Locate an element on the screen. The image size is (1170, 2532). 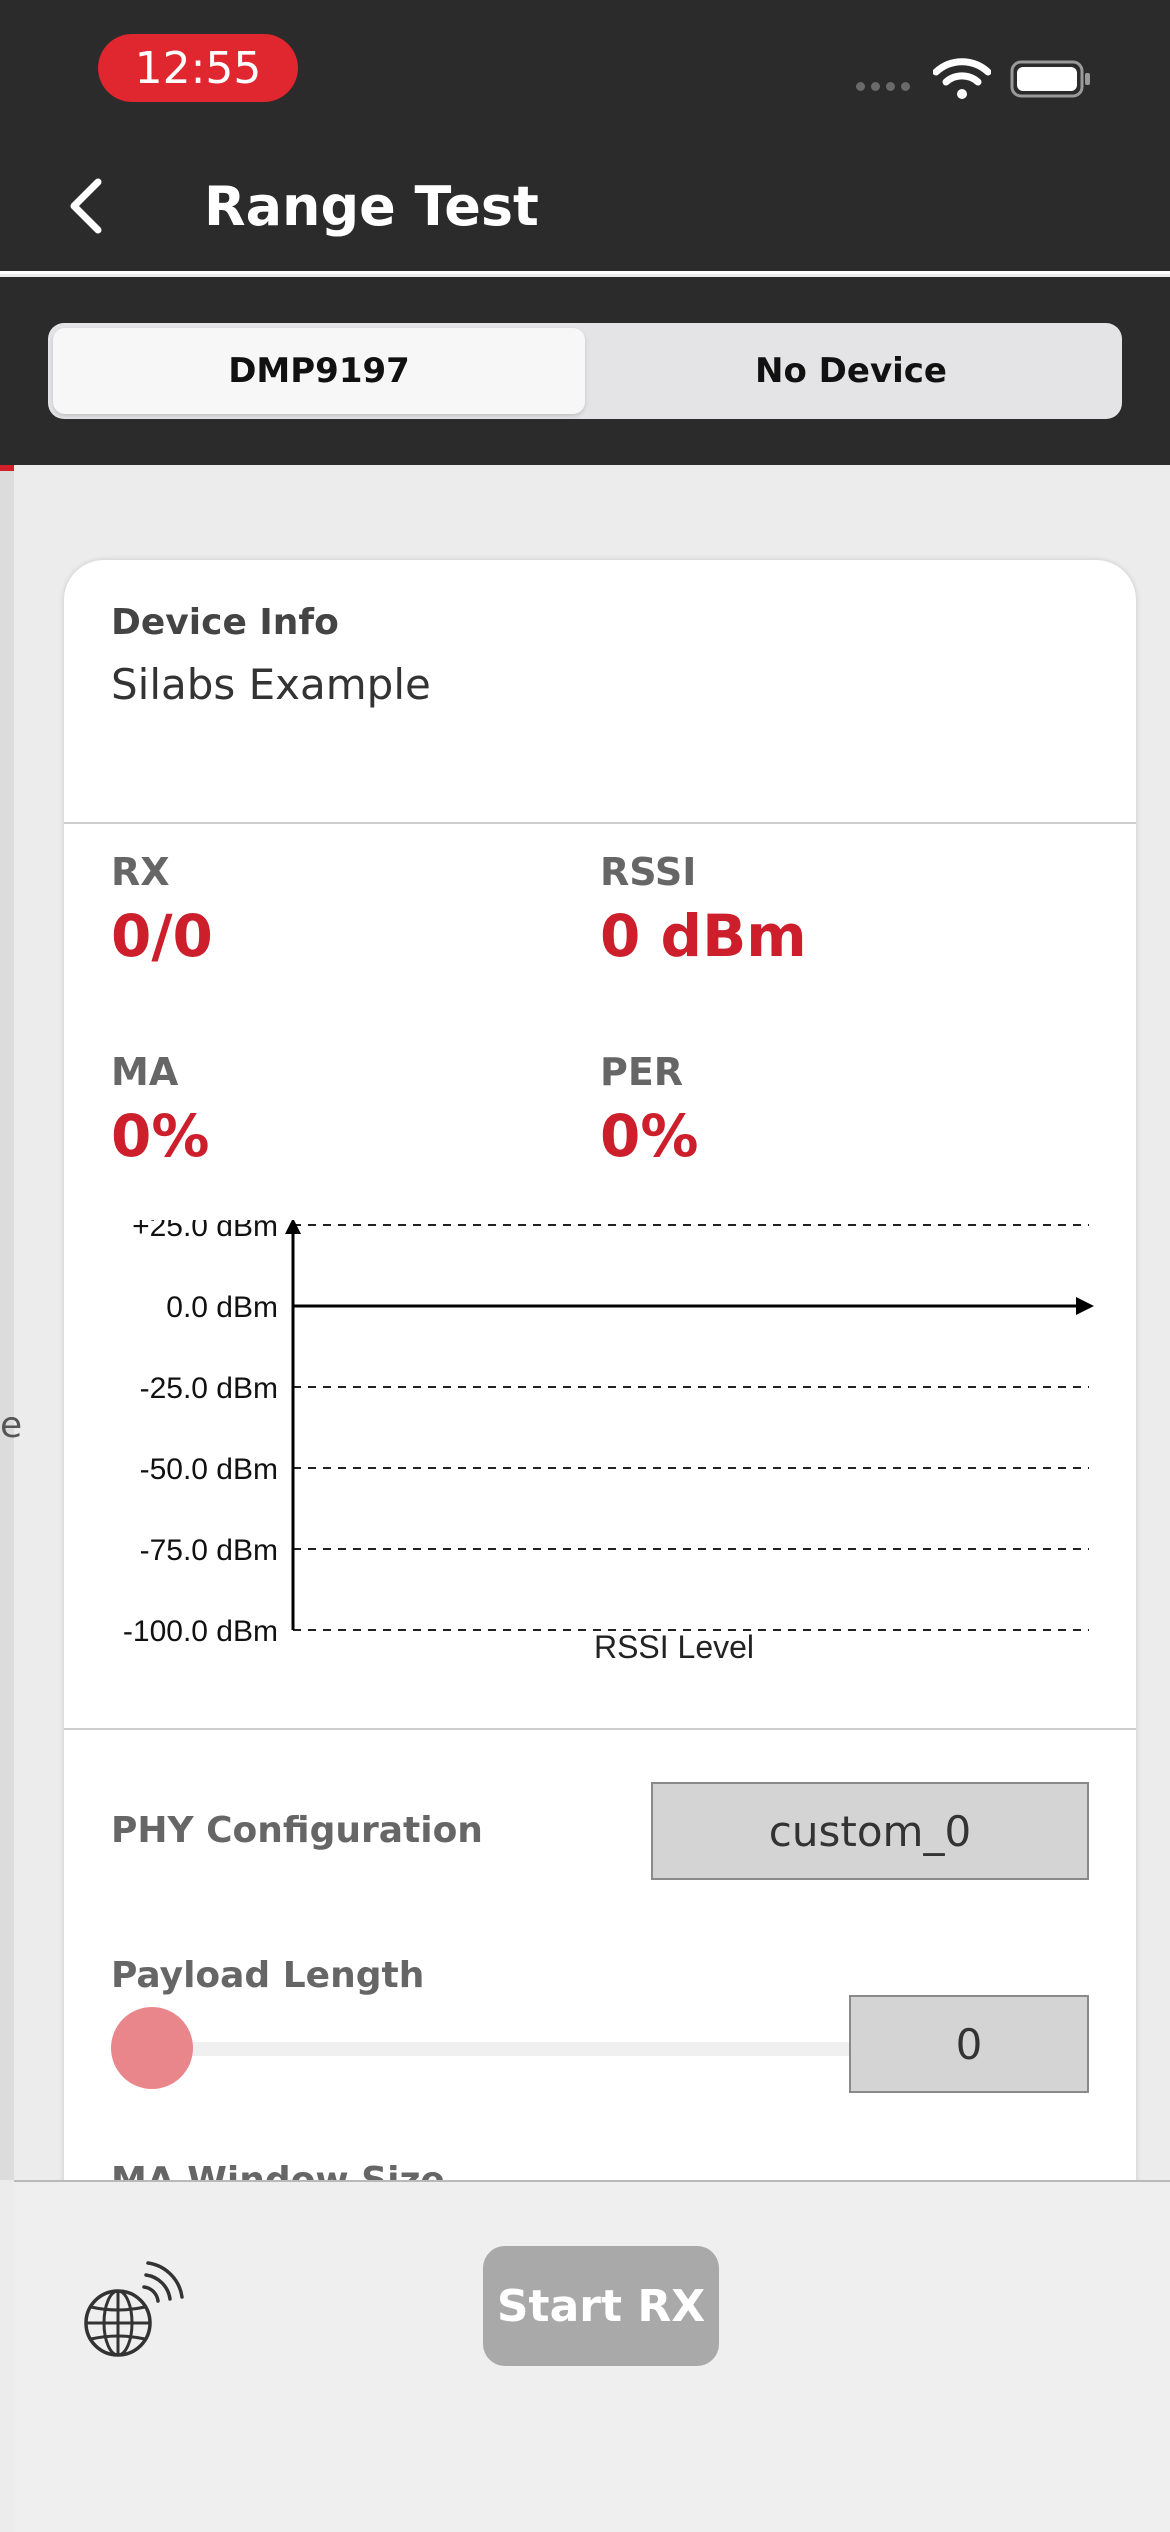
phy-config-select: custom_0 is located at coordinates (870, 1831).